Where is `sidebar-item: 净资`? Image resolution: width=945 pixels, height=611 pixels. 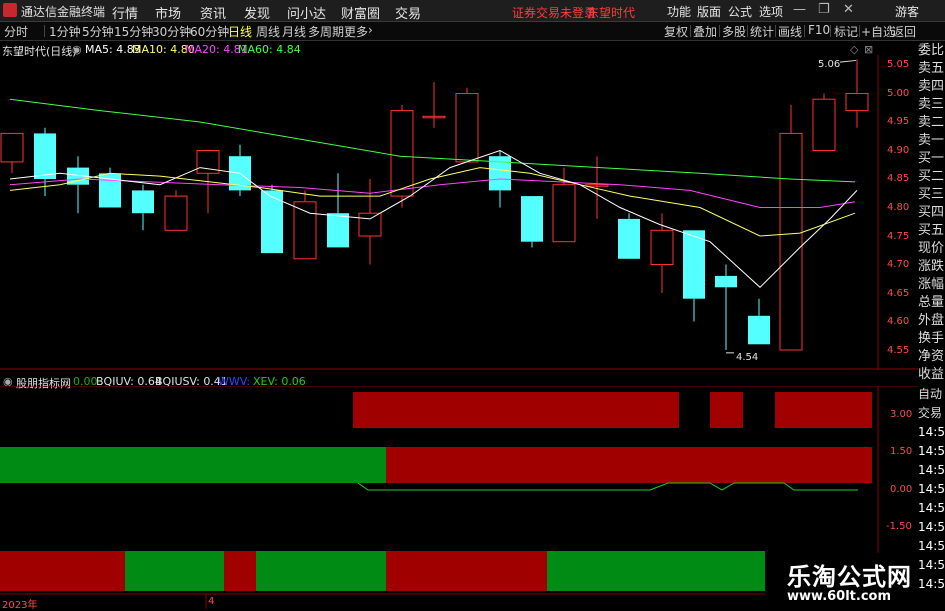 sidebar-item: 净资 is located at coordinates (931, 356).